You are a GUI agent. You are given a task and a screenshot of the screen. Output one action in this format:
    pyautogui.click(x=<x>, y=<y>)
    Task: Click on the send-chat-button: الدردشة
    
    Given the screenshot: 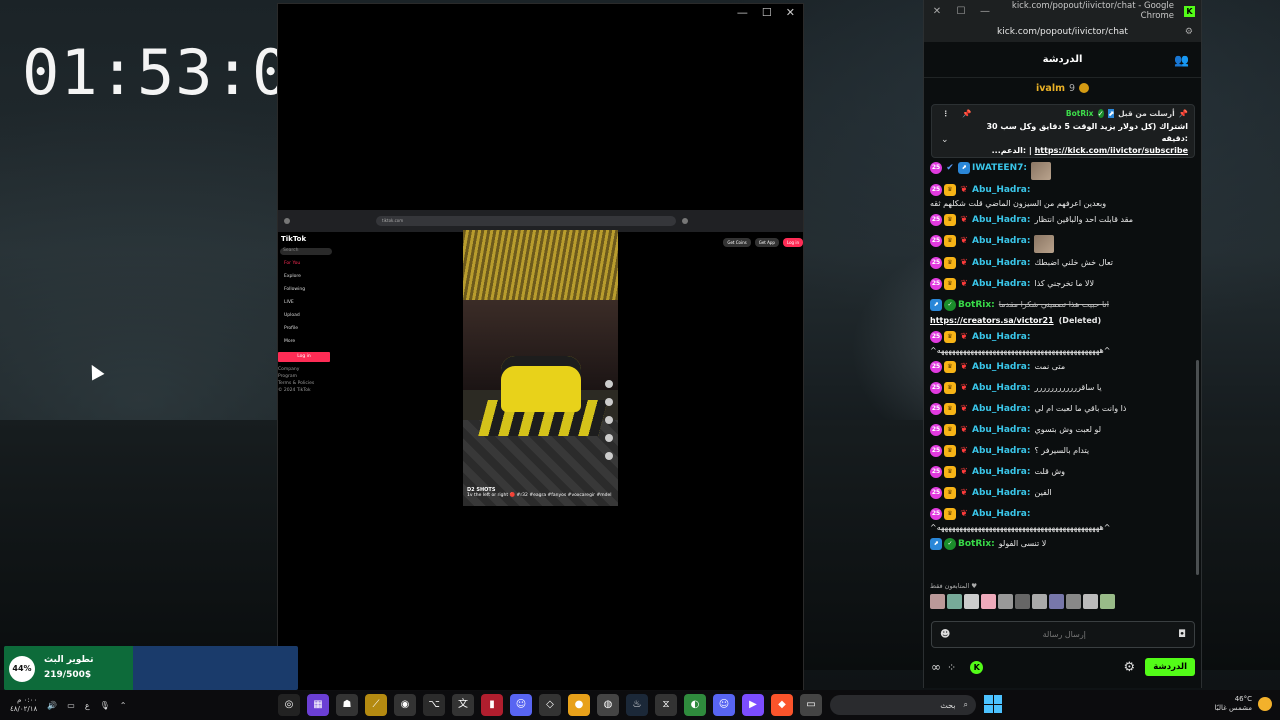 What is the action you would take?
    pyautogui.click(x=1170, y=667)
    